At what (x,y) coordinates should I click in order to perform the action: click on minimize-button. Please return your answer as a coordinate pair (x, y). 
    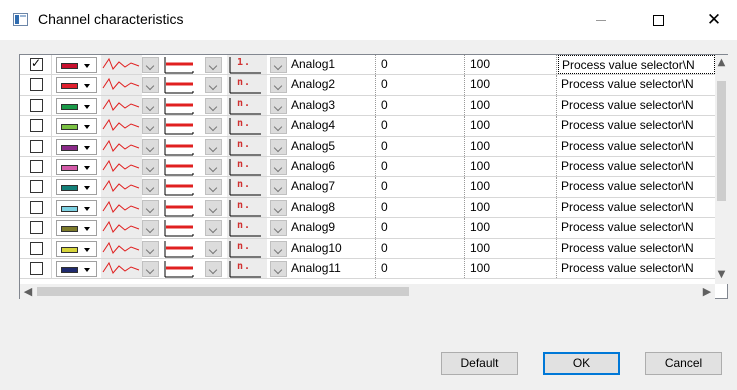
    Looking at the image, I should click on (601, 20).